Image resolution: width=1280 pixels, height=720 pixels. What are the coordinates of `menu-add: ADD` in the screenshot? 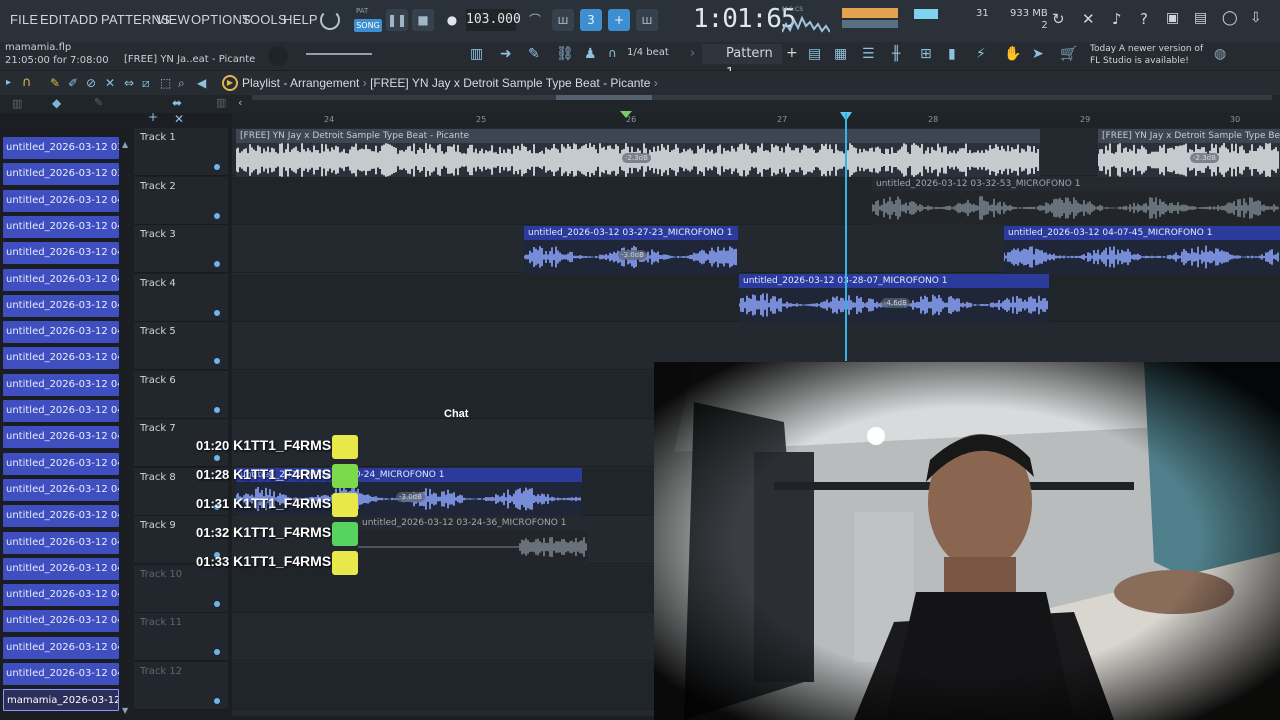 It's located at (84, 19).